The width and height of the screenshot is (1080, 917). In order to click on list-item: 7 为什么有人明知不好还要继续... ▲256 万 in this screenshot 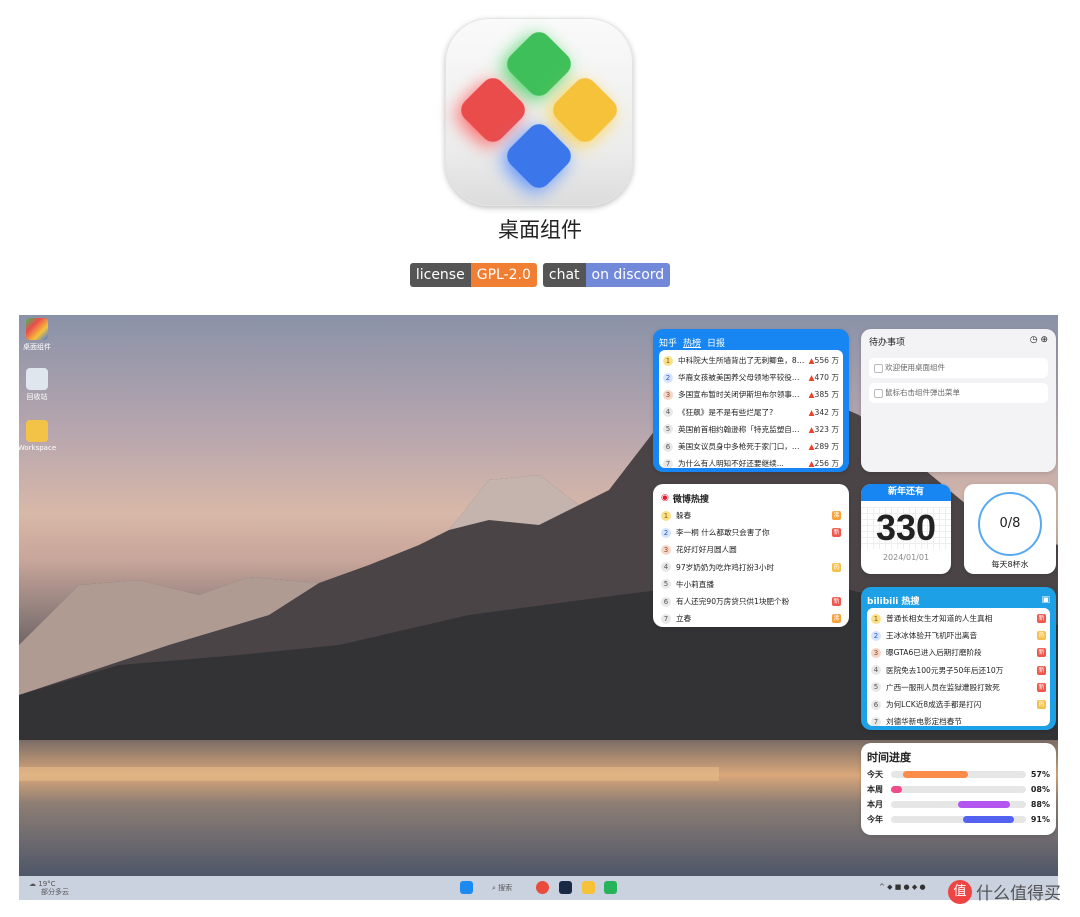, I will do `click(751, 461)`.